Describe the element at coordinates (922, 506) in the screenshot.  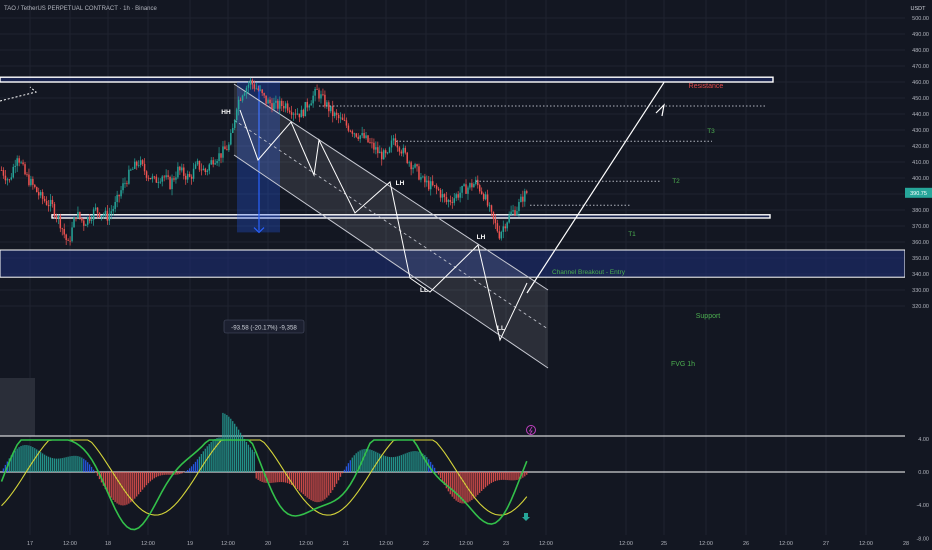
I see `indicator-tick: -4.00` at that location.